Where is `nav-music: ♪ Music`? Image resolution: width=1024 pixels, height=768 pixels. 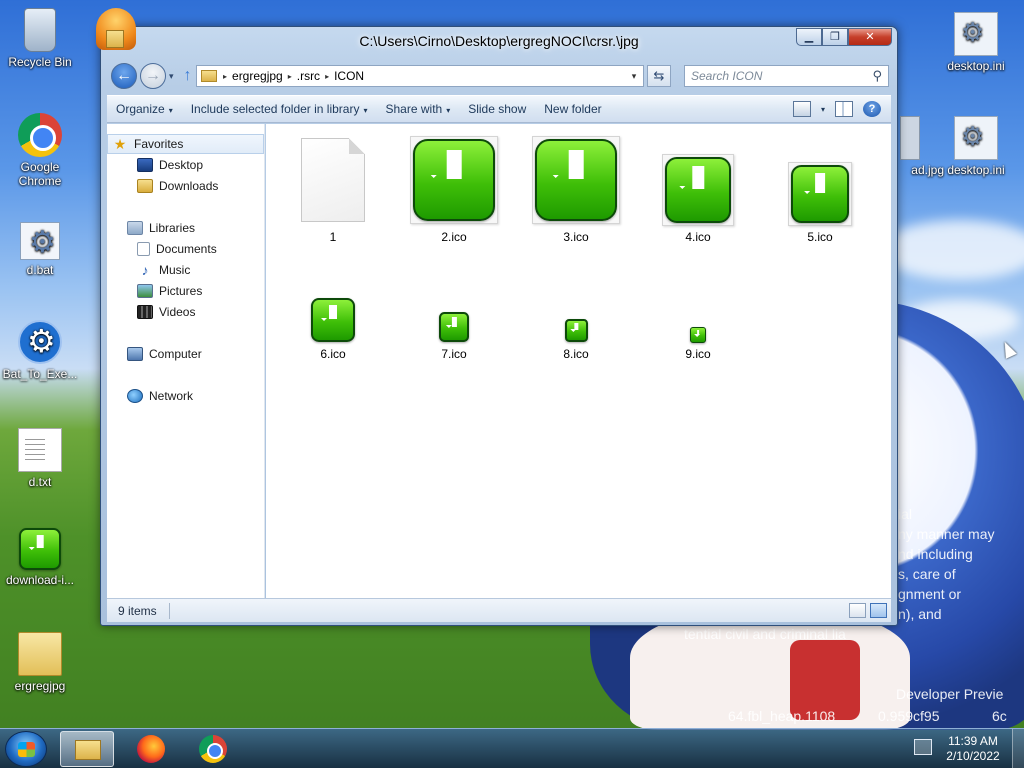
nav-music: ♪ Music is located at coordinates (164, 270).